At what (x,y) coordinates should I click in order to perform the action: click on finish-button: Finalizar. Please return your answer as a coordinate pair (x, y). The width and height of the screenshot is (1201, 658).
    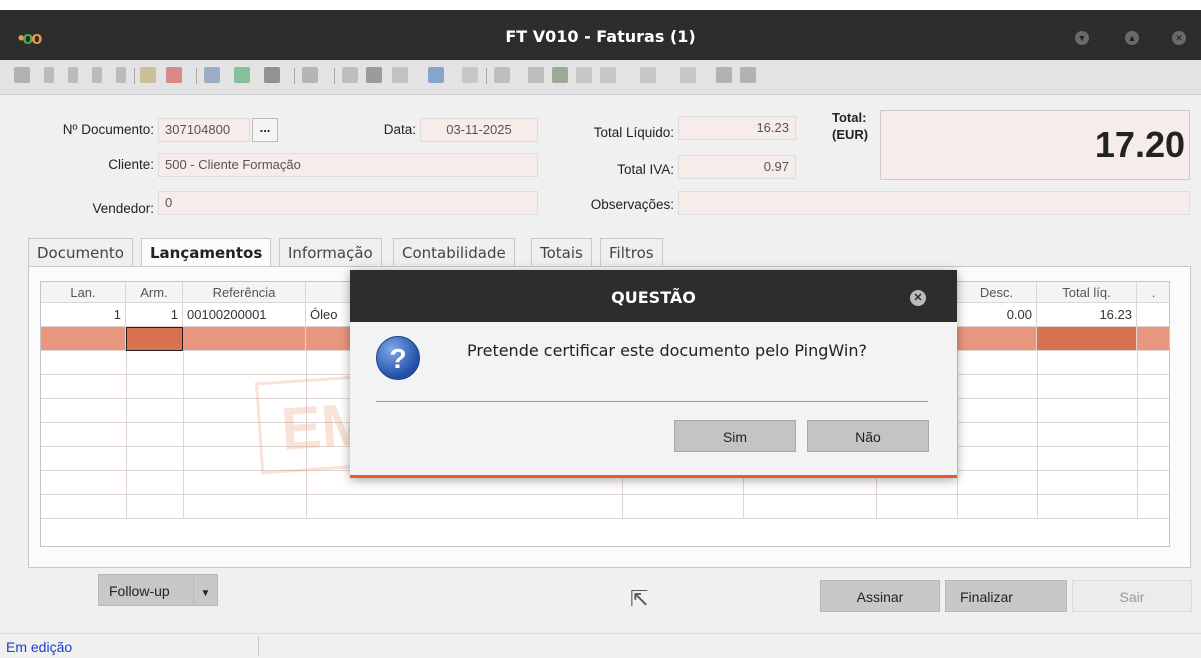
    Looking at the image, I should click on (1006, 596).